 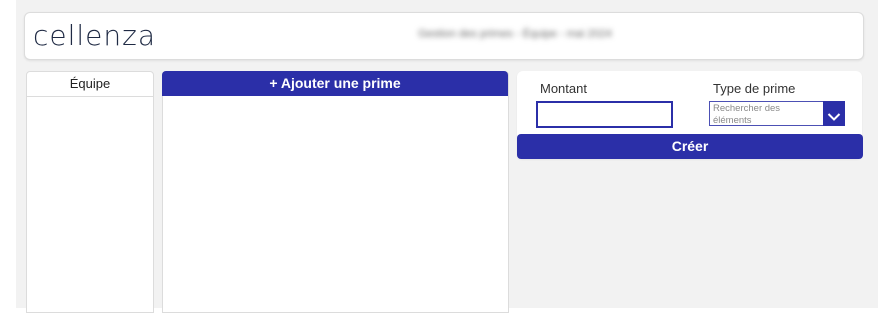 What do you see at coordinates (335, 83) in the screenshot?
I see `add-bonus-button: + Ajouter une prime` at bounding box center [335, 83].